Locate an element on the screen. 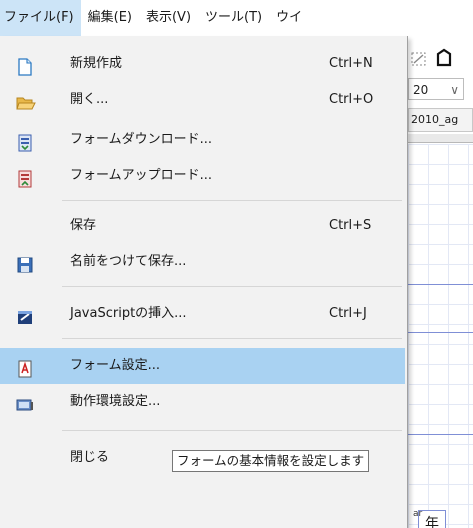 This screenshot has height=528, width=473. insert-script-icon is located at coordinates (25, 314).